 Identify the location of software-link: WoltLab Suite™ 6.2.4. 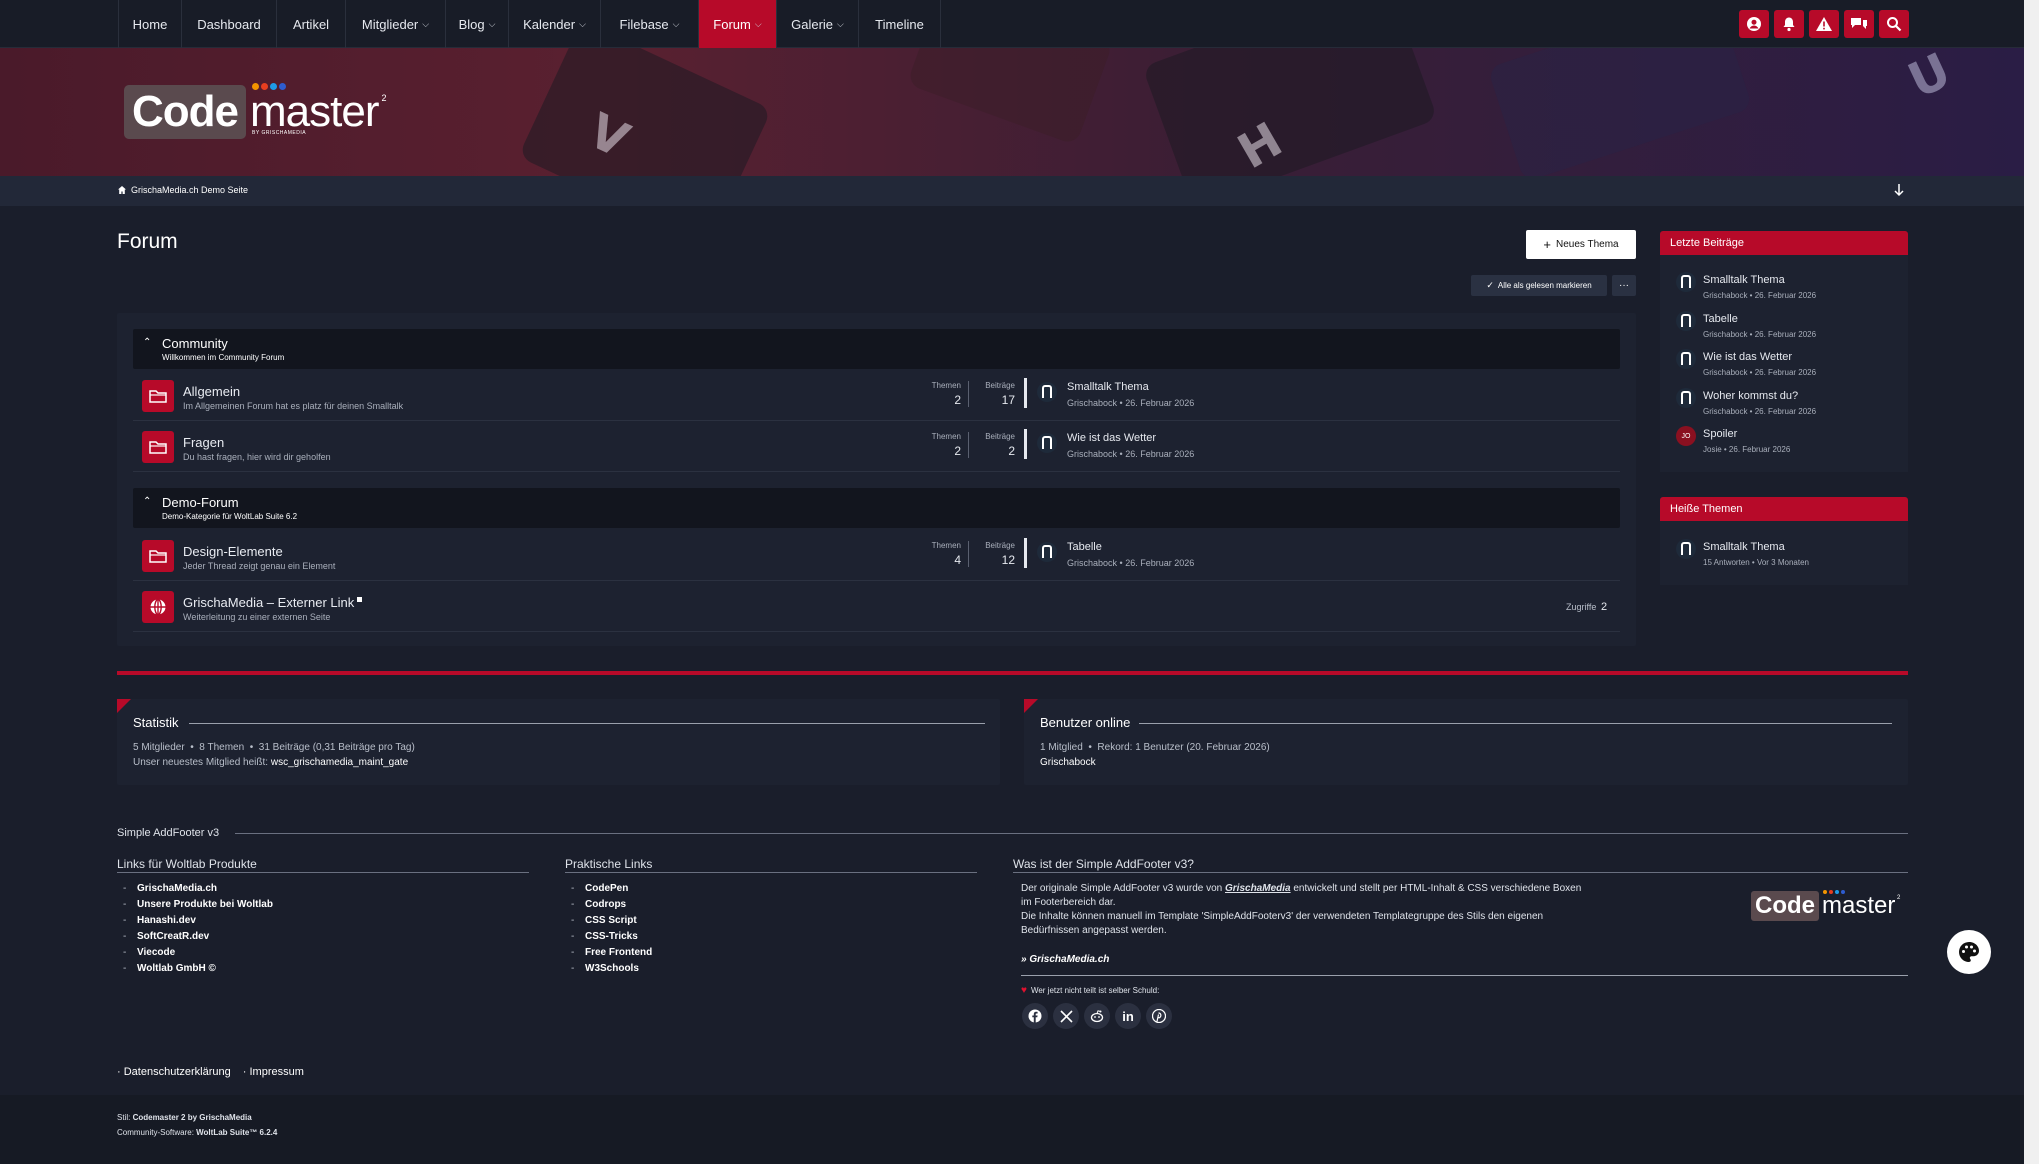
(236, 1132).